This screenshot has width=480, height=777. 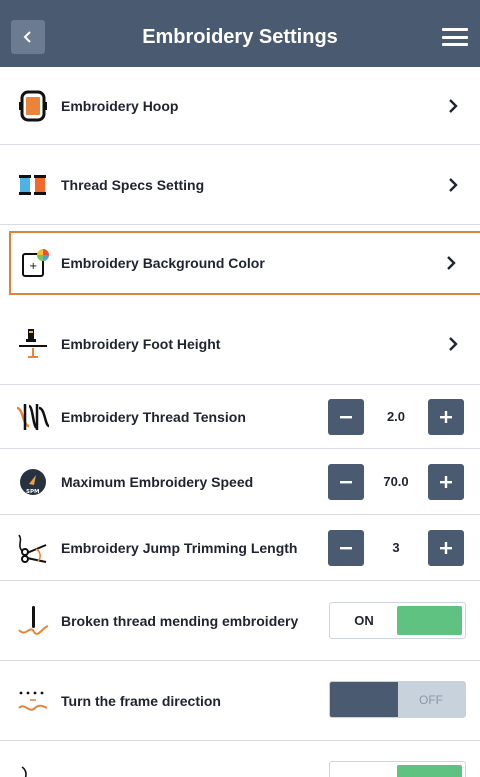 I want to click on row-label: Embroidery Foot Height, so click(x=141, y=343).